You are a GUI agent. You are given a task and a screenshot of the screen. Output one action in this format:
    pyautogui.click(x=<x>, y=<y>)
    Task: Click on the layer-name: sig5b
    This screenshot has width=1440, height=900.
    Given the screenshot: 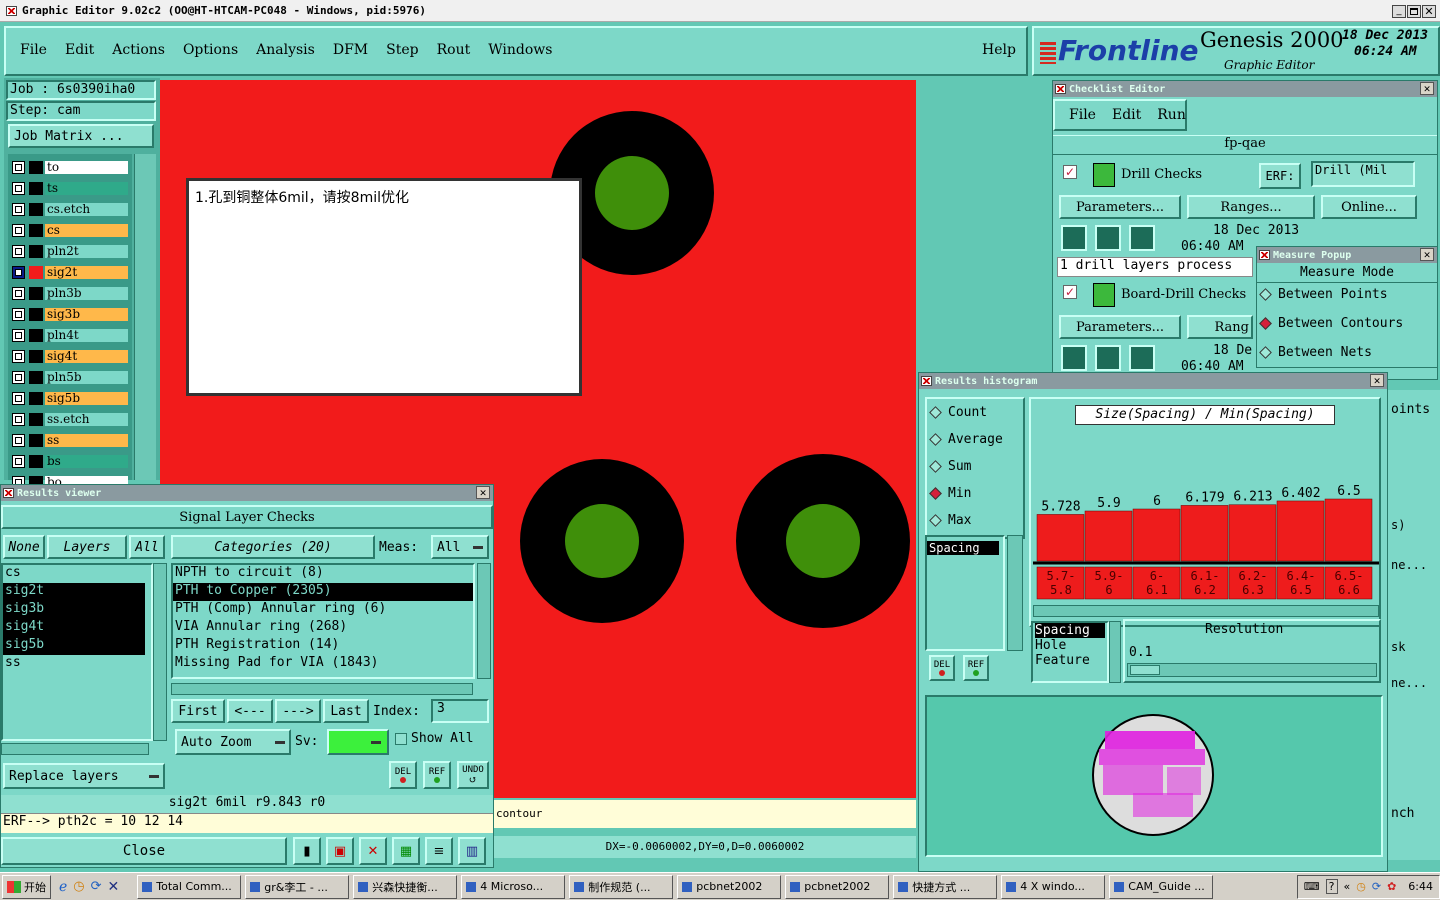 What is the action you would take?
    pyautogui.click(x=86, y=398)
    